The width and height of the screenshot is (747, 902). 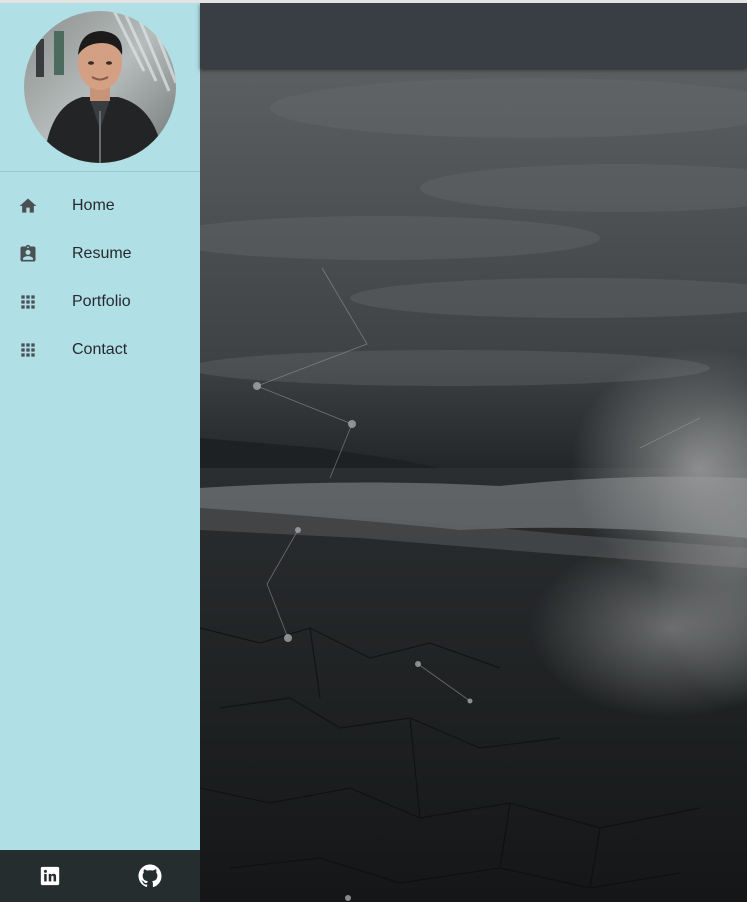 What do you see at coordinates (473, 35) in the screenshot?
I see `top-app-bar` at bounding box center [473, 35].